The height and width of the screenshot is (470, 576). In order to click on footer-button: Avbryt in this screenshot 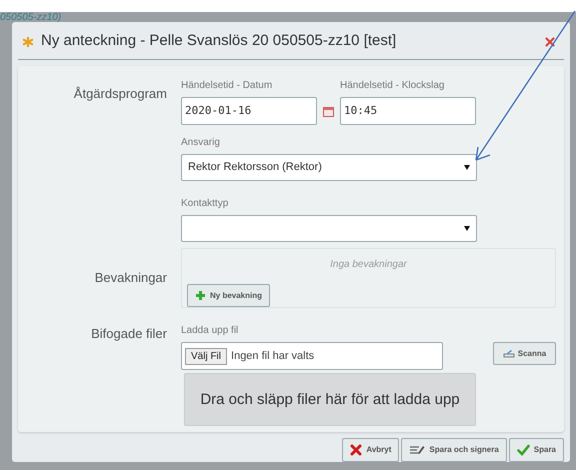, I will do `click(371, 450)`.